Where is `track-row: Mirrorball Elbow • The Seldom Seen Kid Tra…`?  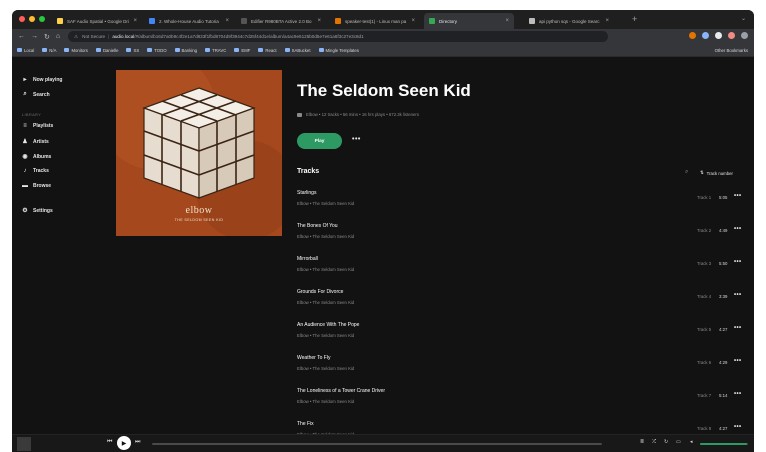 track-row: Mirrorball Elbow • The Seldom Seen Kid Tra… is located at coordinates (522, 269).